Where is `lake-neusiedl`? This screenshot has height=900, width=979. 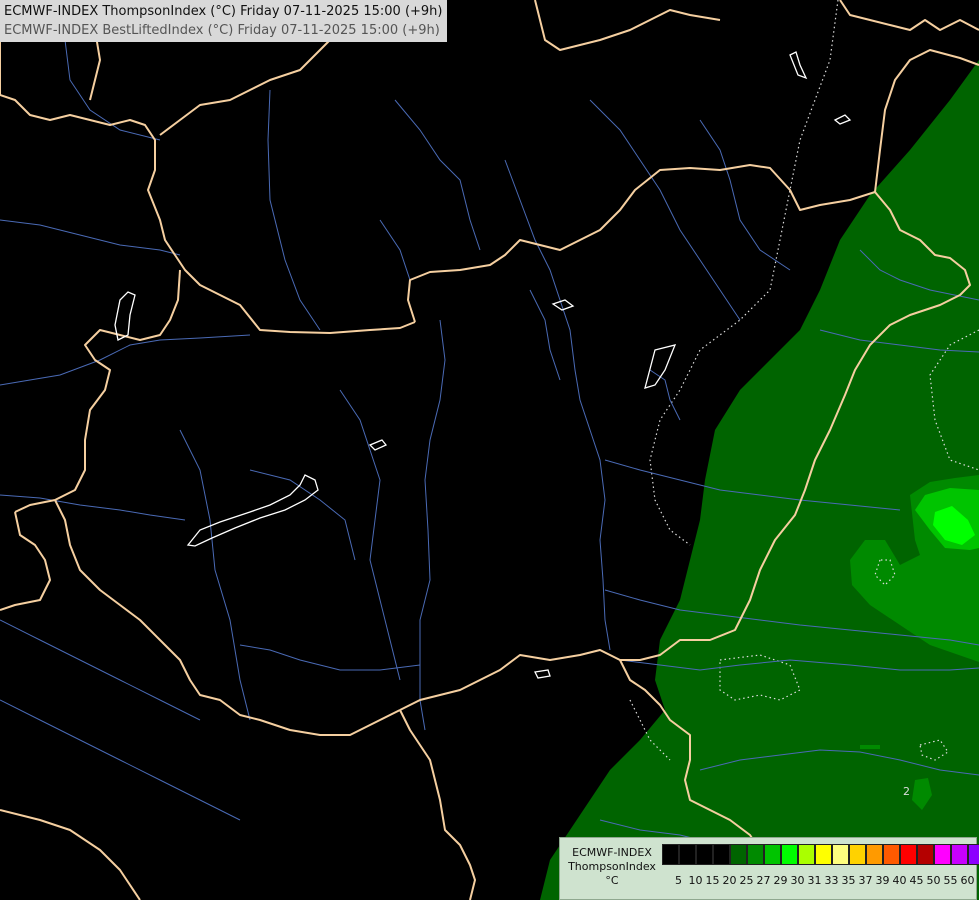
lake-neusiedl is located at coordinates (125, 316).